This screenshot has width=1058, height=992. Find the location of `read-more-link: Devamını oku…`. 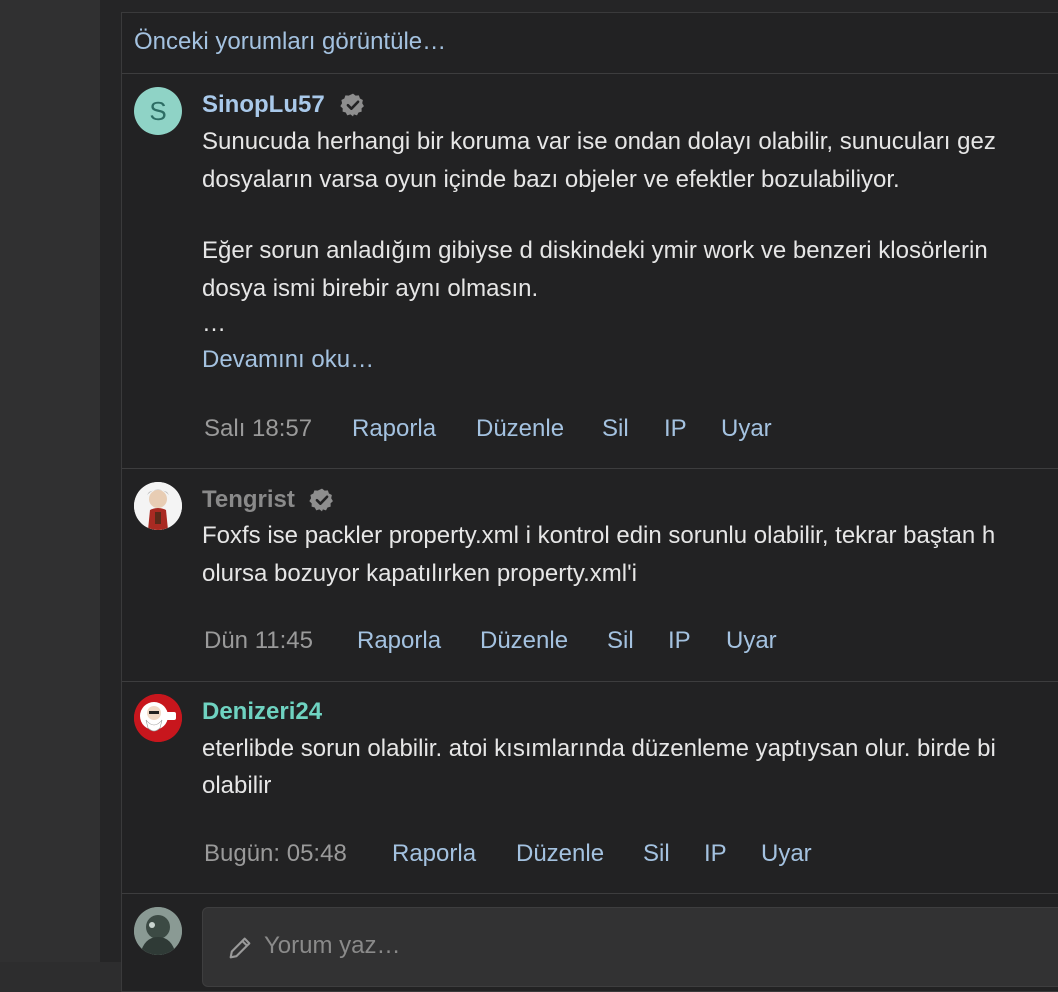

read-more-link: Devamını oku… is located at coordinates (288, 360).